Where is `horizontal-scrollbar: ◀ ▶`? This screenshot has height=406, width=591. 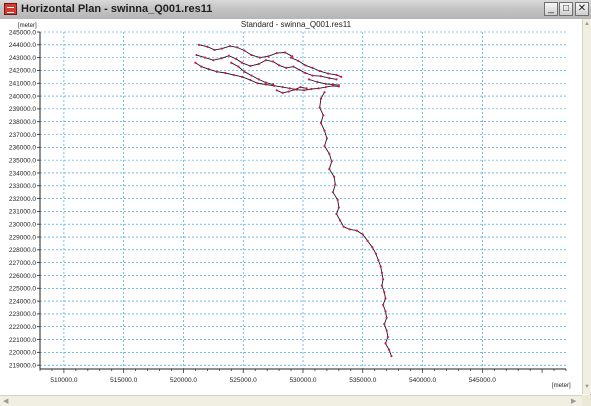
horizontal-scrollbar: ◀ ▶ is located at coordinates (291, 400).